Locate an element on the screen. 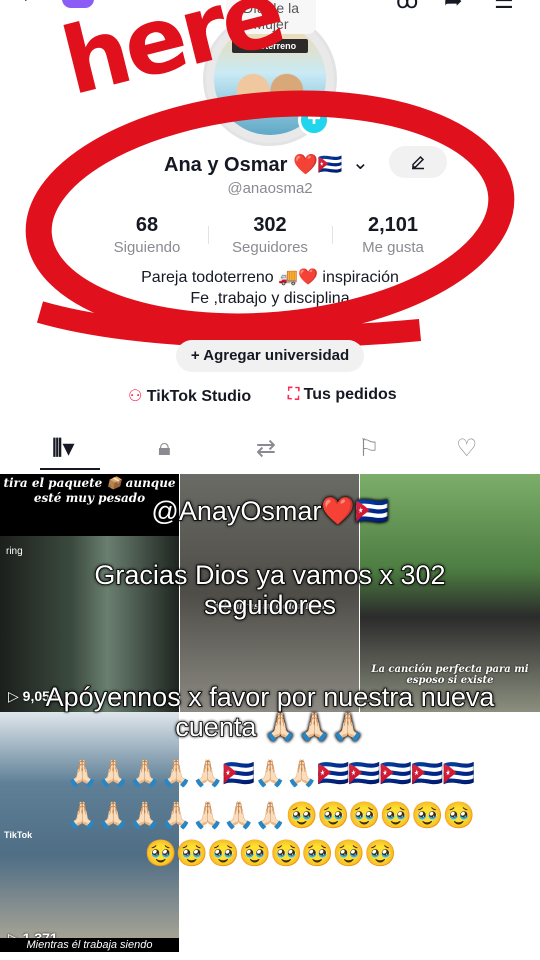 The width and height of the screenshot is (540, 960). tiktok-studio-label: TikTok Studio is located at coordinates (199, 396).